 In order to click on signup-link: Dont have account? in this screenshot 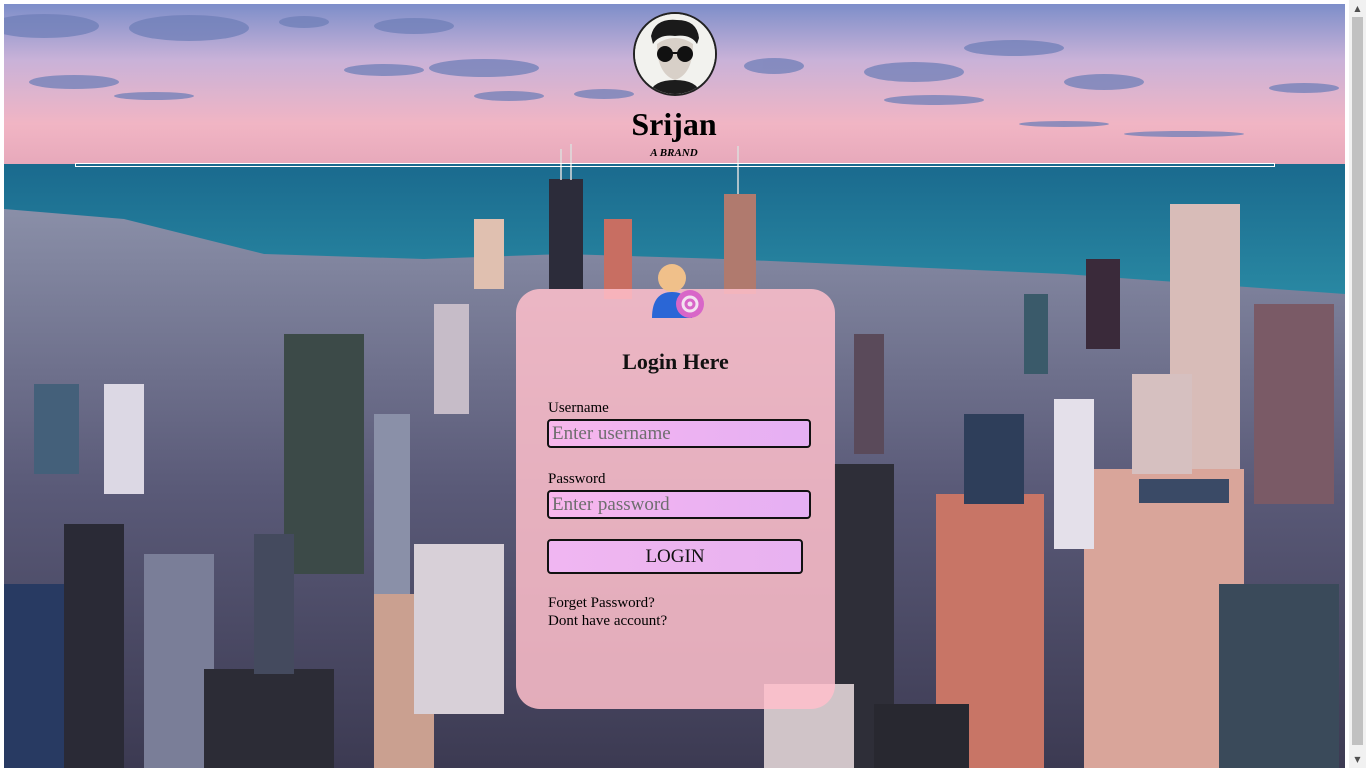, I will do `click(607, 621)`.